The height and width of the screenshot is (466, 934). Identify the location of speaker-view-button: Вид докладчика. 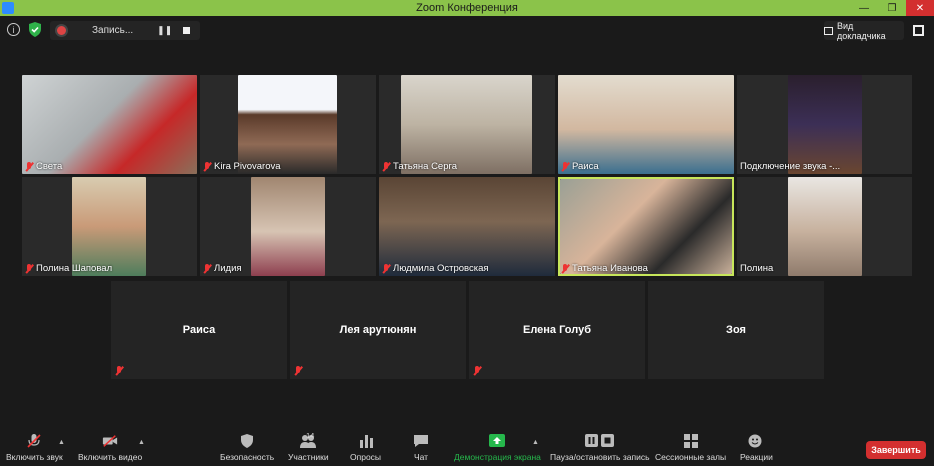
(864, 30).